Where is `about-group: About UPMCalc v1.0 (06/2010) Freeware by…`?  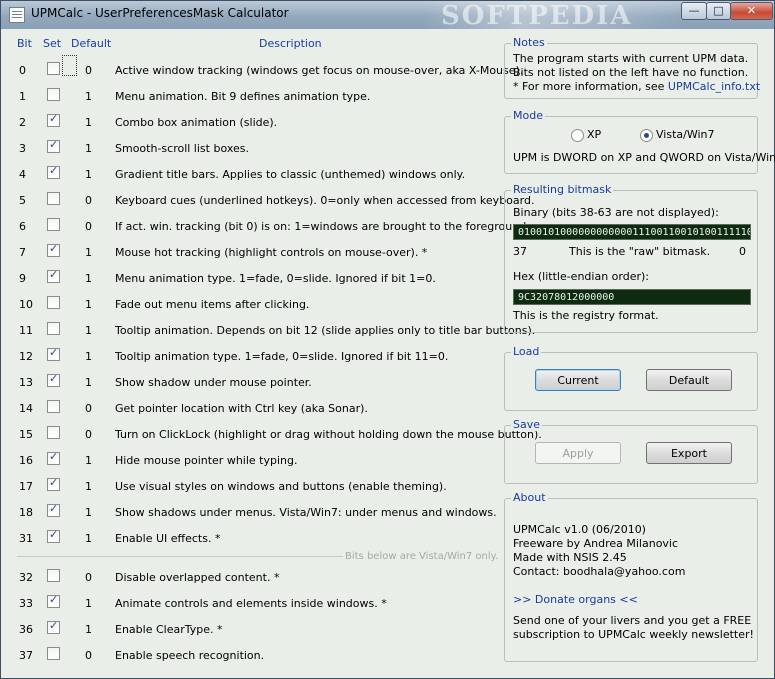 about-group: About UPMCalc v1.0 (06/2010) Freeware by… is located at coordinates (631, 576).